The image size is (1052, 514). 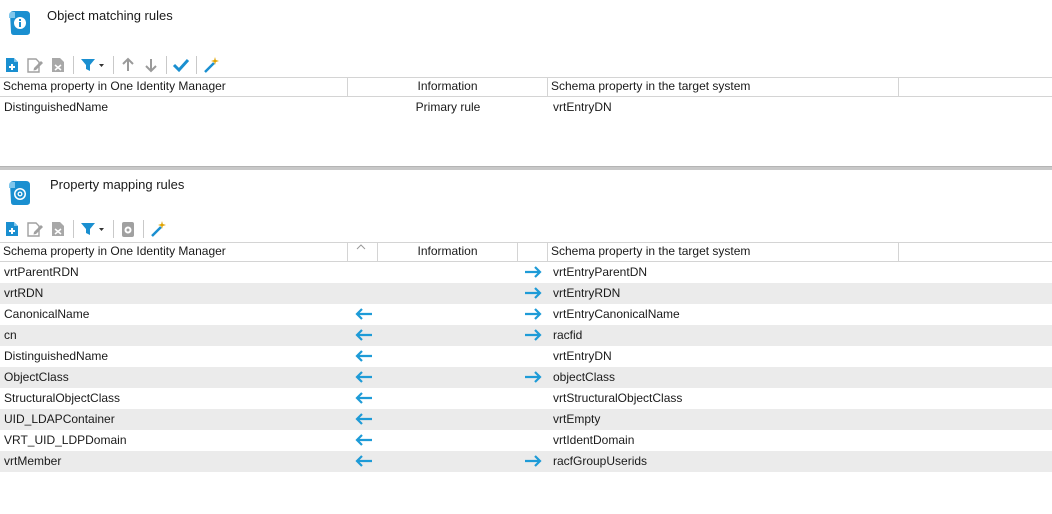 What do you see at coordinates (62, 398) in the screenshot?
I see `left-property-cell: StructuralObjectClass` at bounding box center [62, 398].